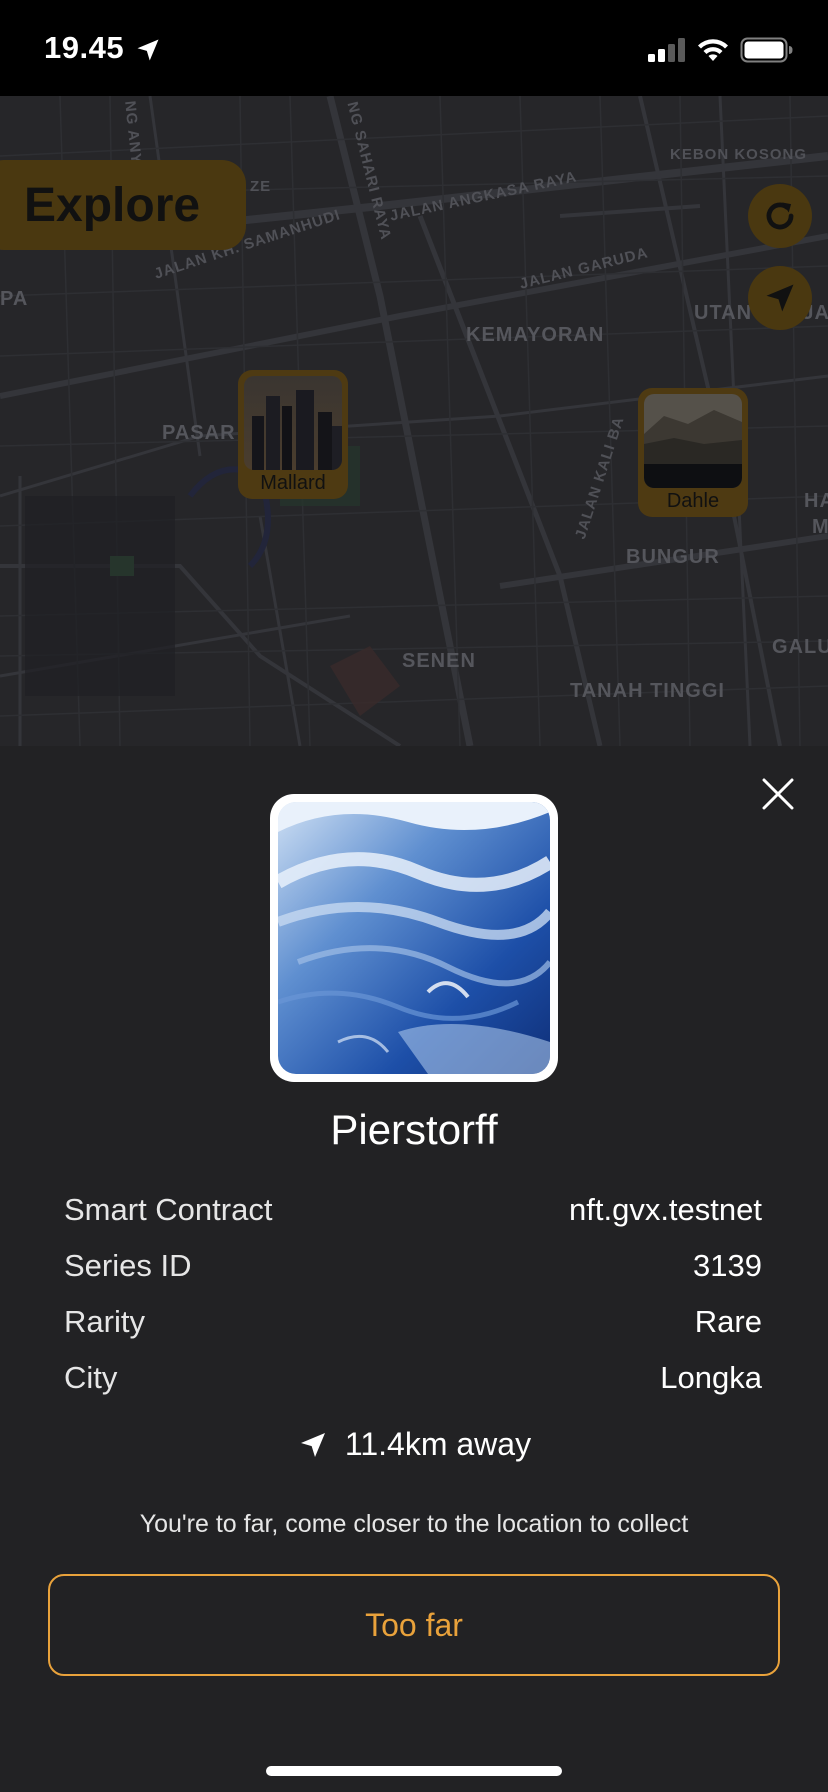 The width and height of the screenshot is (828, 1792). I want to click on distance-text: 11.4km away, so click(438, 1444).